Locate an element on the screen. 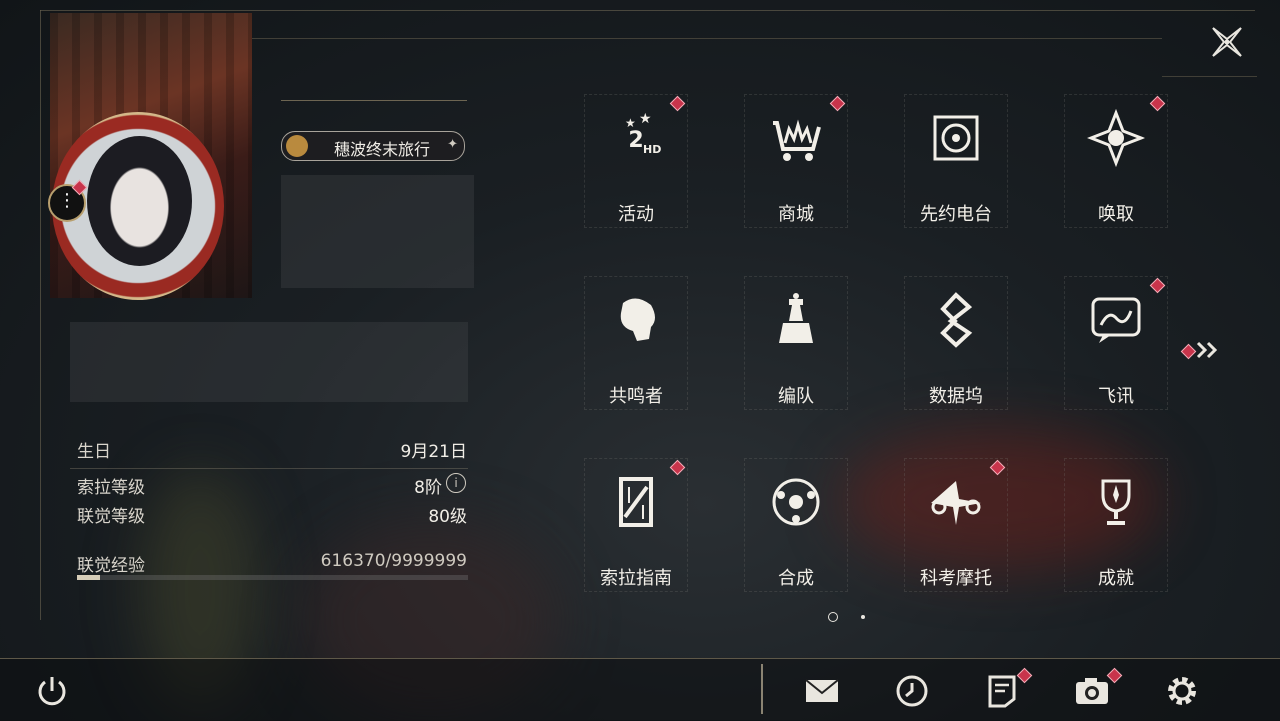 This screenshot has height=721, width=1280. union-level-label: 联觉等级 is located at coordinates (111, 517).